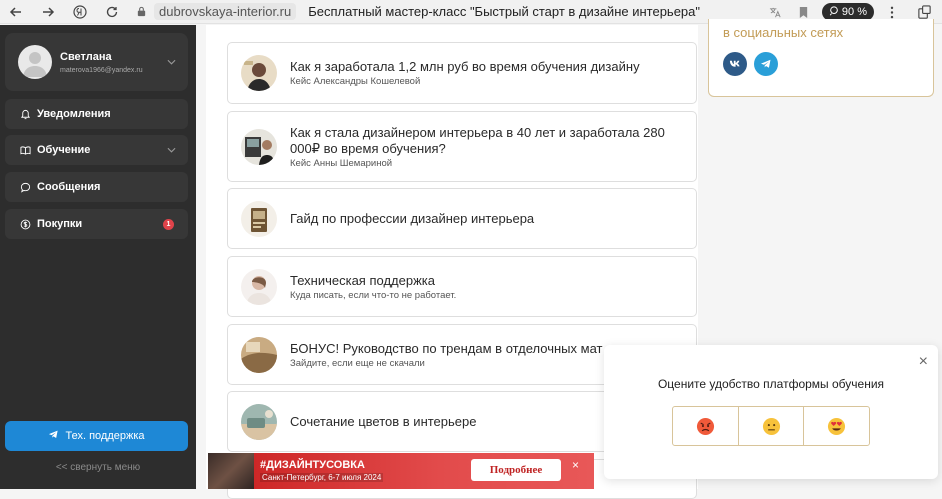 The image size is (942, 499). I want to click on back-button, so click(16, 12).